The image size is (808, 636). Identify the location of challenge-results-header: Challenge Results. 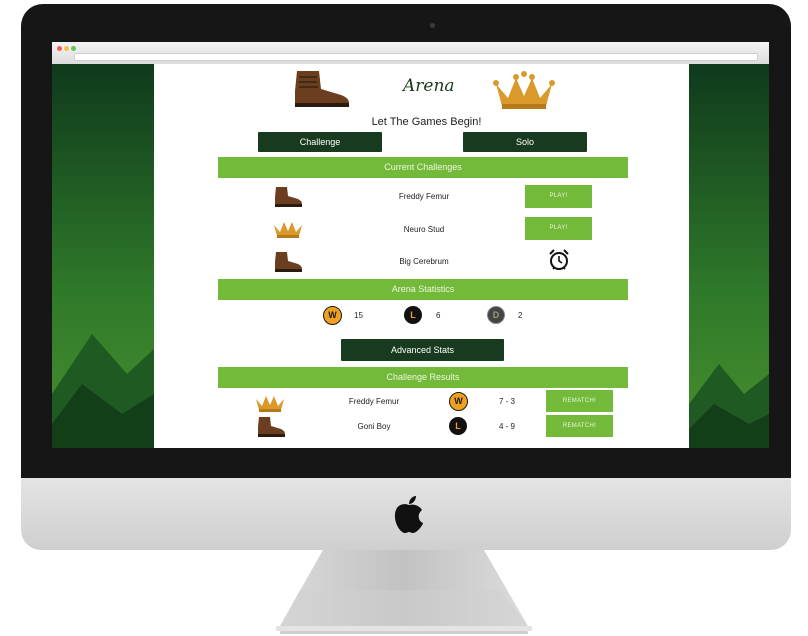
(423, 377).